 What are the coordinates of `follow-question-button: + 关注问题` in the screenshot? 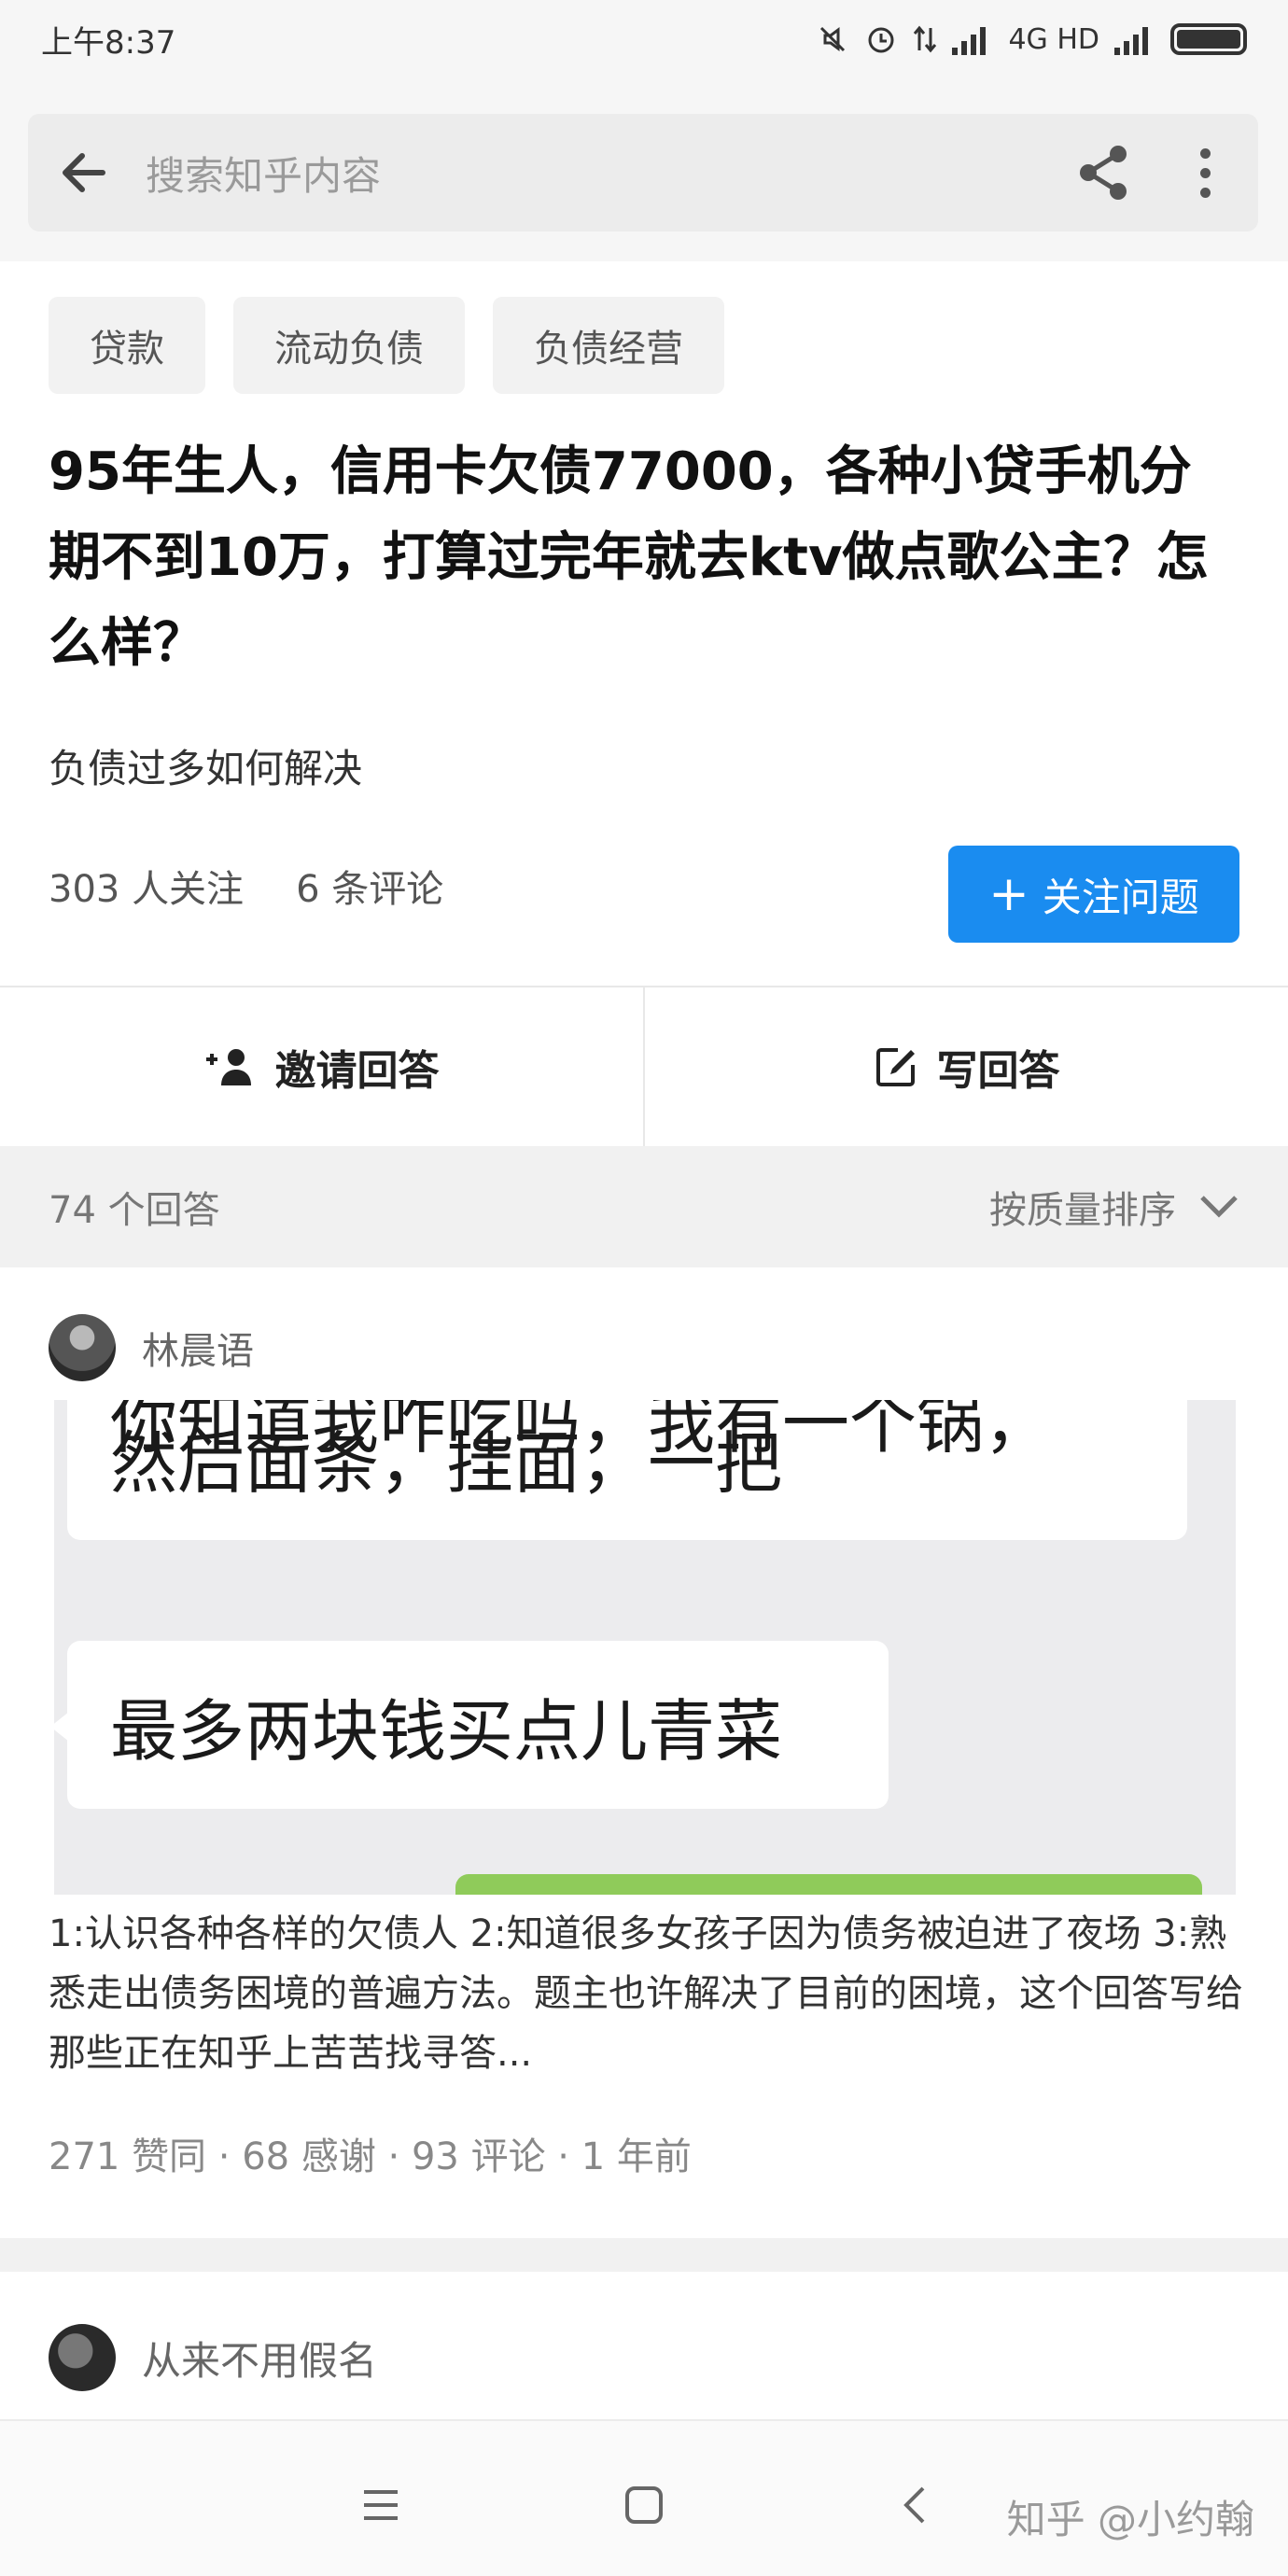 It's located at (1093, 894).